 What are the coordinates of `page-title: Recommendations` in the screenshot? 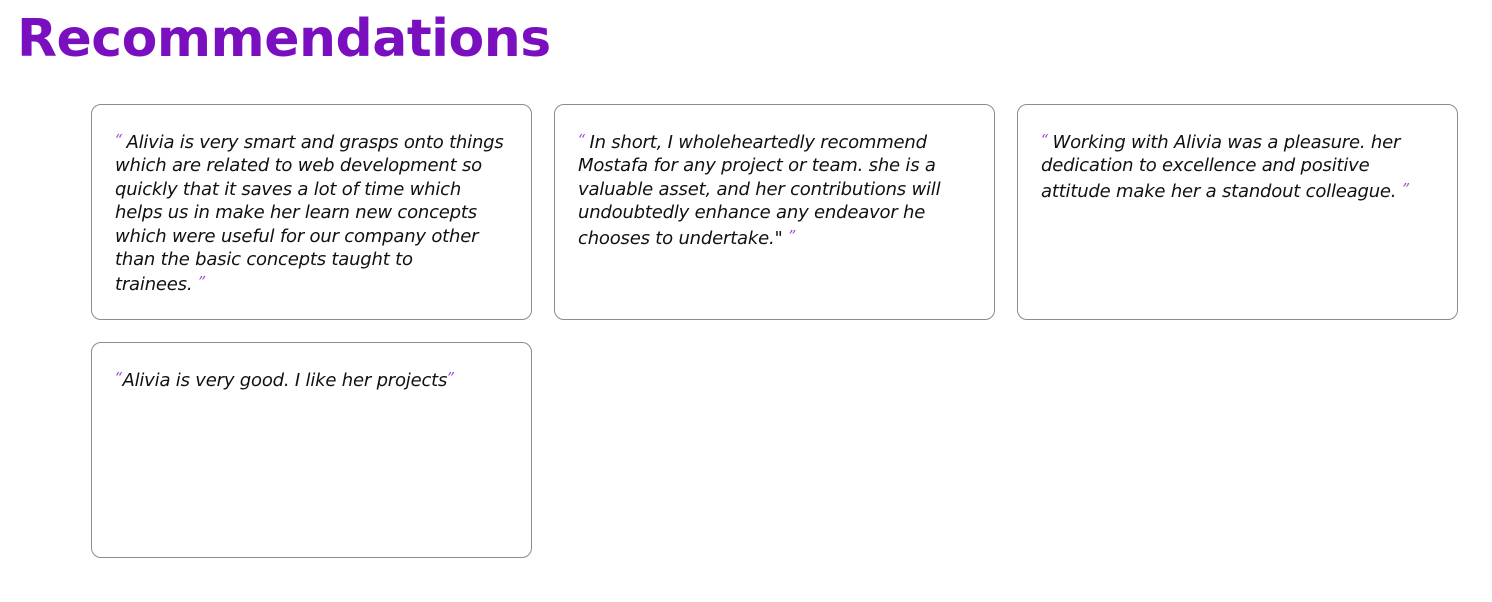 It's located at (284, 39).